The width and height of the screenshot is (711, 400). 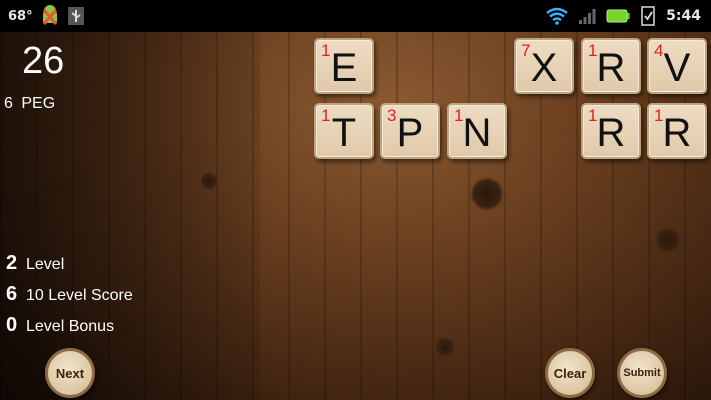 I want to click on submit-button: Submit, so click(x=642, y=373).